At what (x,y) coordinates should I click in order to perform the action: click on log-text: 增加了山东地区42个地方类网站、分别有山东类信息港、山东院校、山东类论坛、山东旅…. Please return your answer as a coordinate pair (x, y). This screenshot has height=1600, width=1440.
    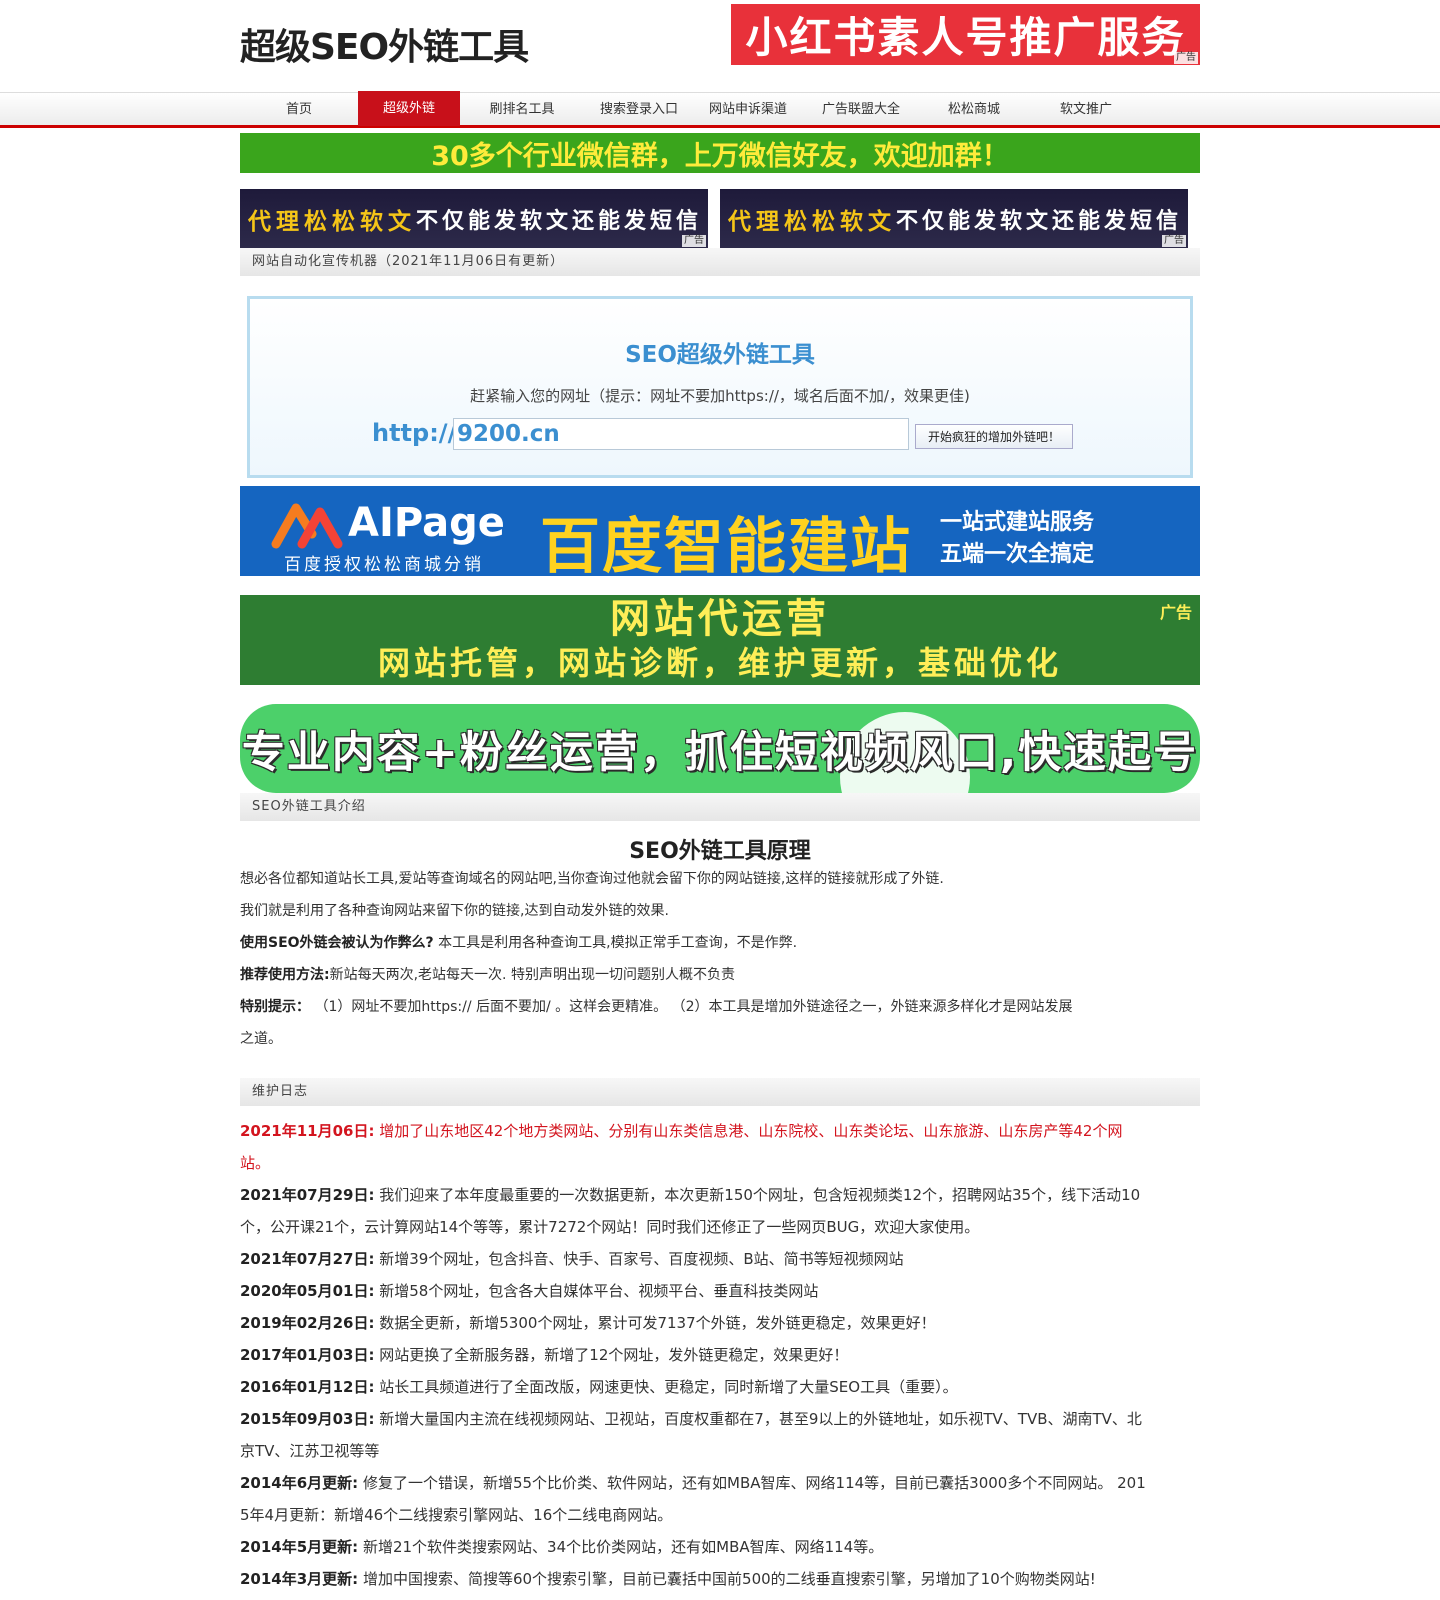
    Looking at the image, I should click on (748, 1131).